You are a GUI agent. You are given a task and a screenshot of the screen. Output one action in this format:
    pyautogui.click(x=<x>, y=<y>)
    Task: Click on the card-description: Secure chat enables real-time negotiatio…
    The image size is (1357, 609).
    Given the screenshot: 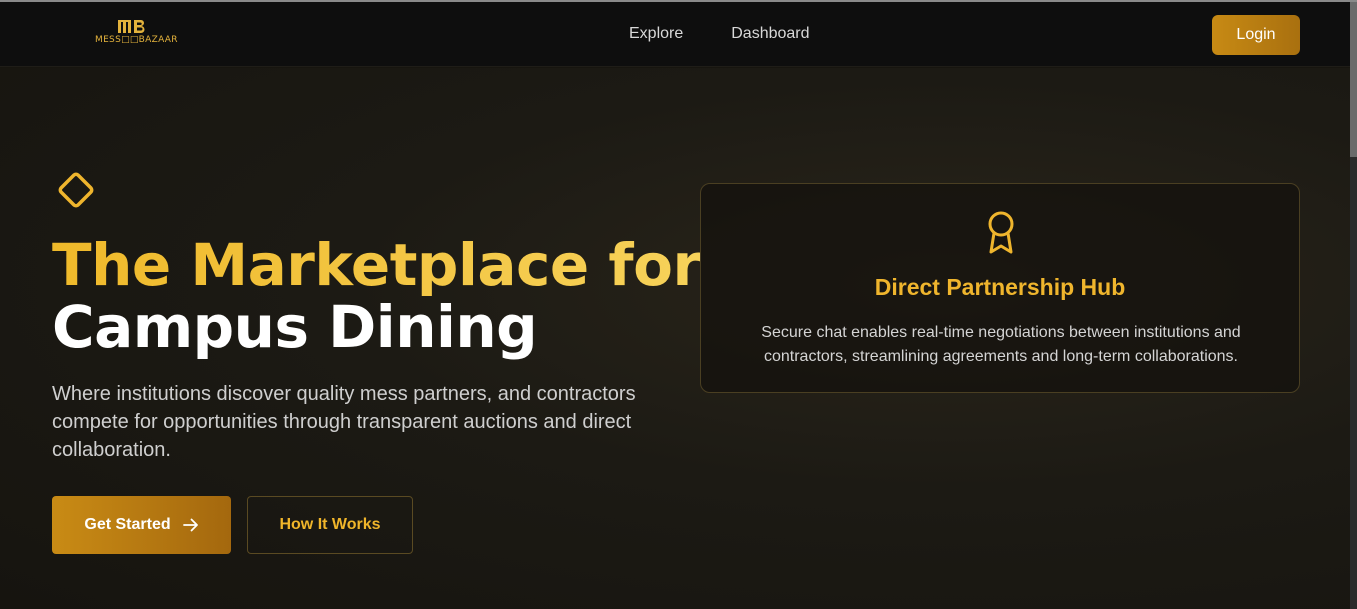 What is the action you would take?
    pyautogui.click(x=1001, y=344)
    